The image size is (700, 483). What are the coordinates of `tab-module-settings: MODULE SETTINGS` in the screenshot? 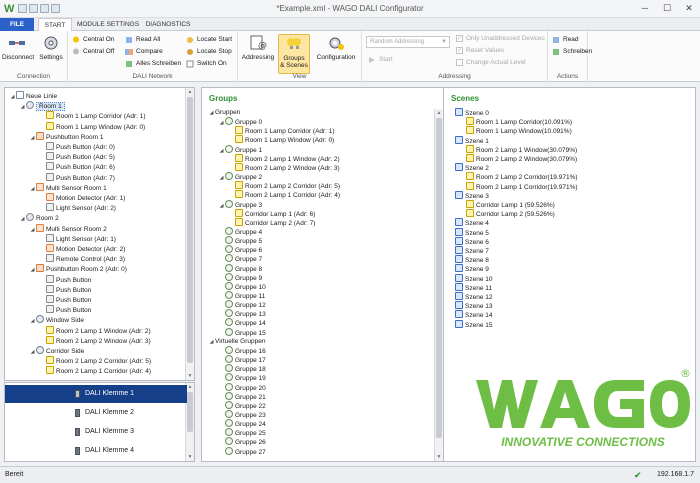 It's located at (108, 24).